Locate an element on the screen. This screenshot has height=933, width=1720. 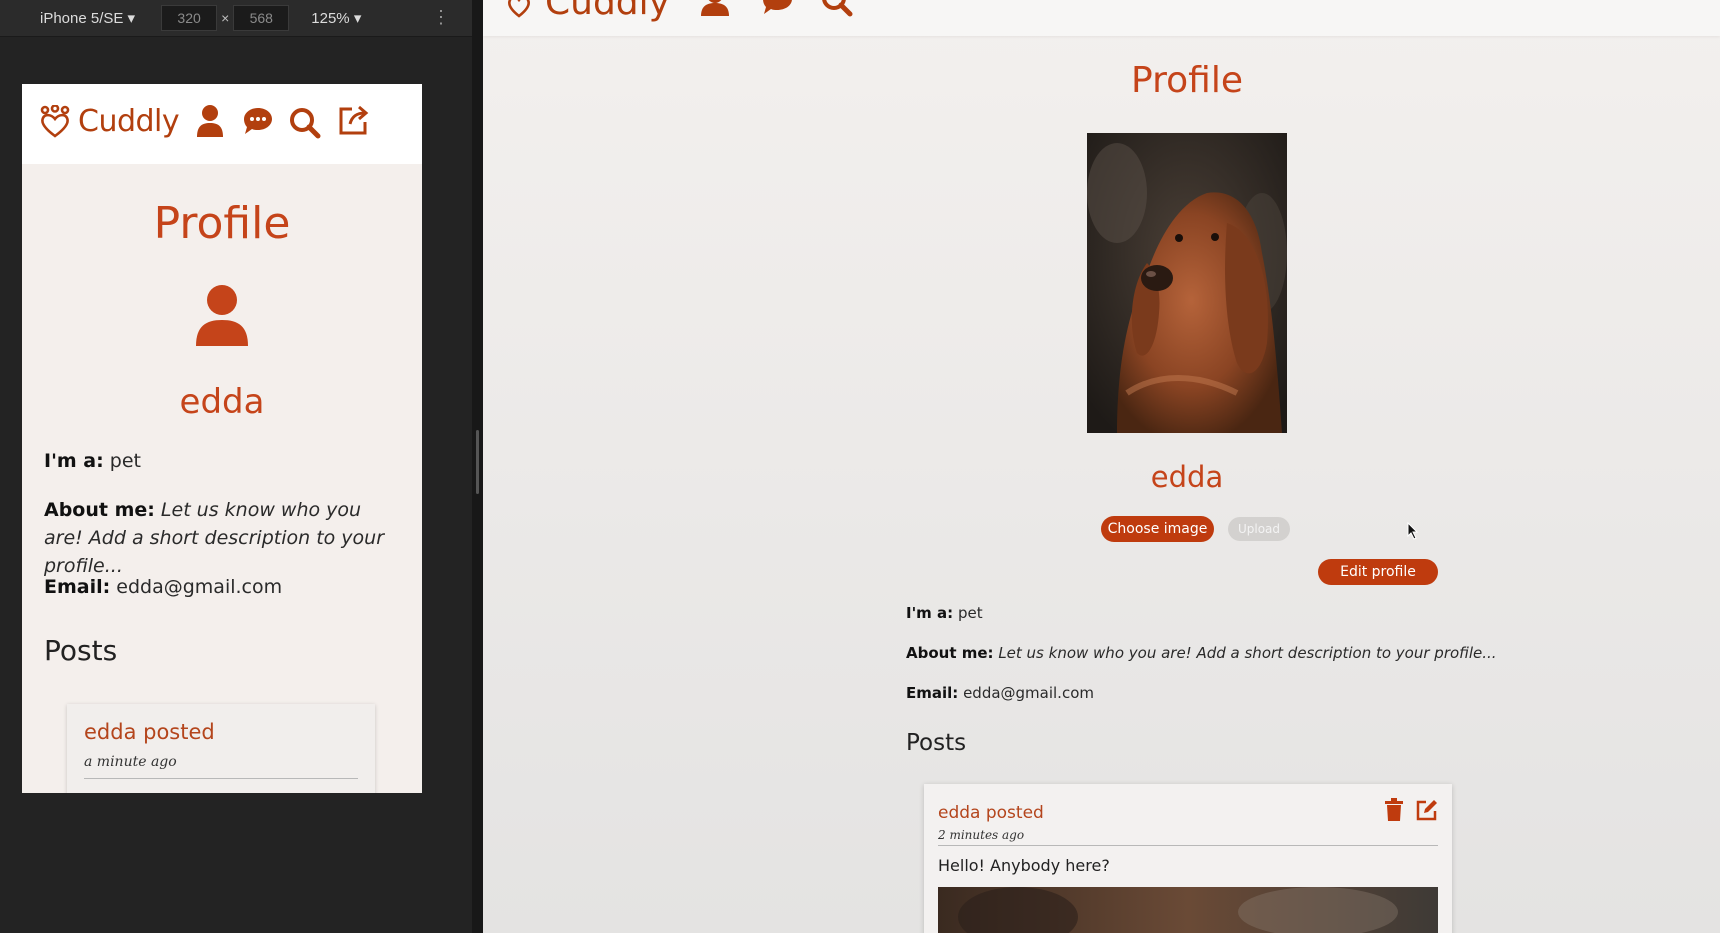
edit-icon is located at coordinates (1427, 810).